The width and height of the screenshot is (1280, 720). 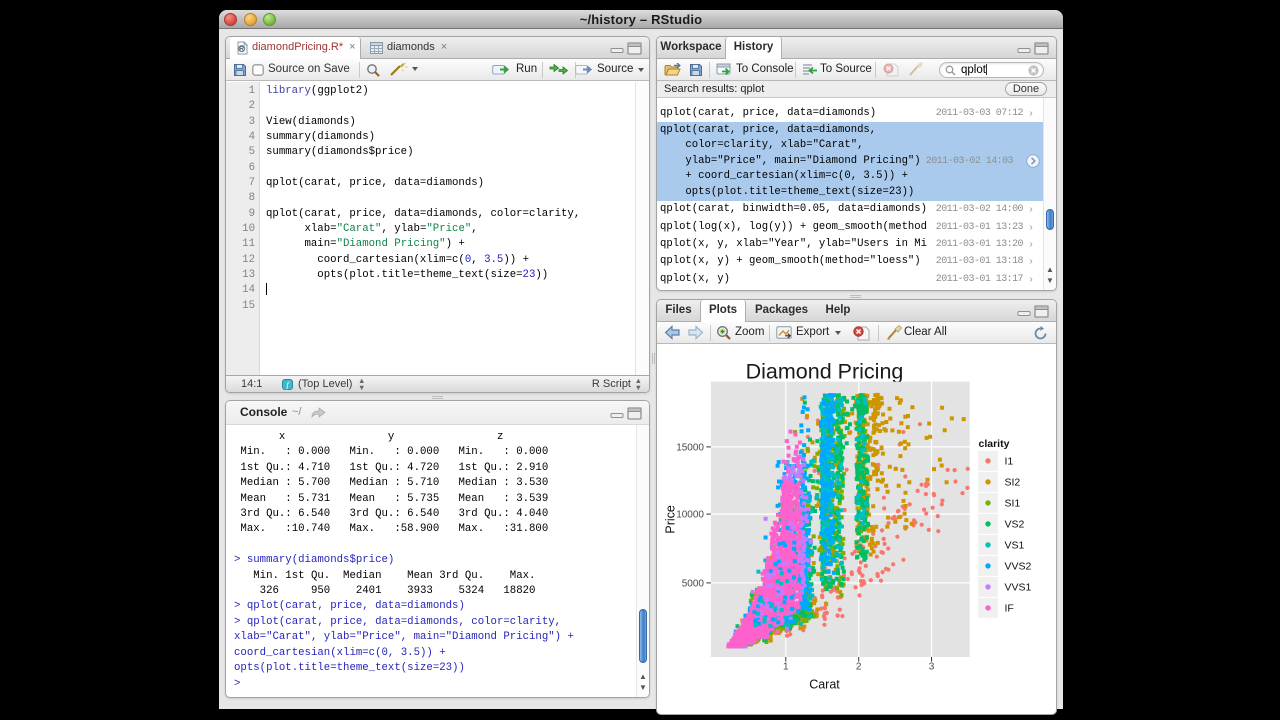 I want to click on svg-text: 10000, so click(x=690, y=515).